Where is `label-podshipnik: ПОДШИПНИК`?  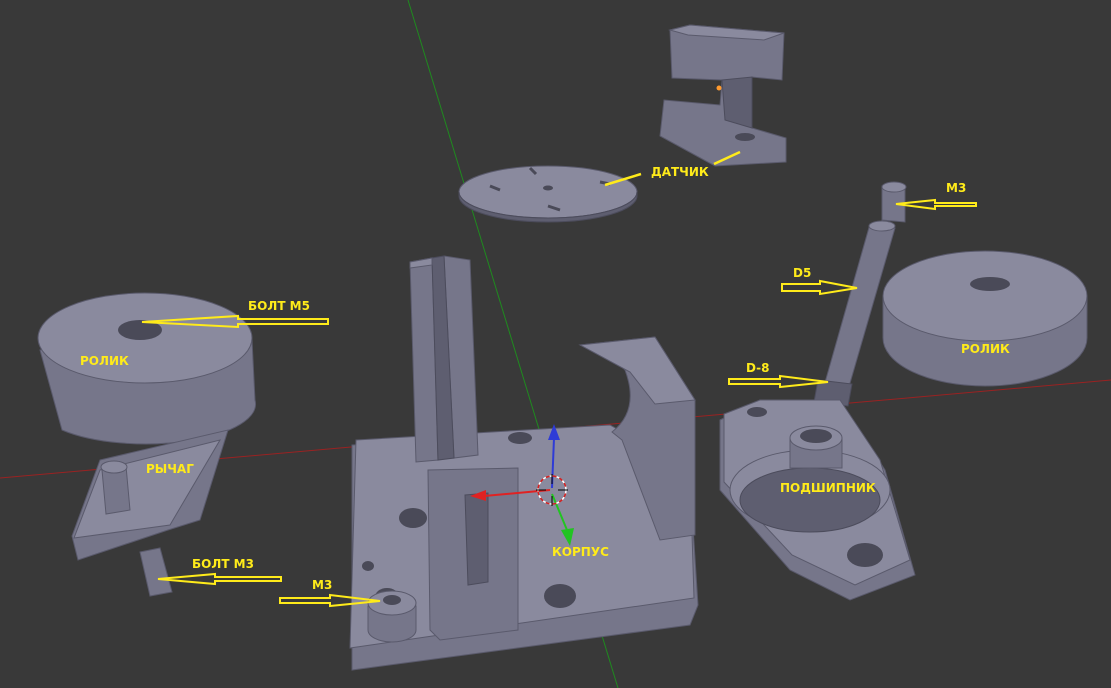
label-podshipnik: ПОДШИПНИК is located at coordinates (828, 488).